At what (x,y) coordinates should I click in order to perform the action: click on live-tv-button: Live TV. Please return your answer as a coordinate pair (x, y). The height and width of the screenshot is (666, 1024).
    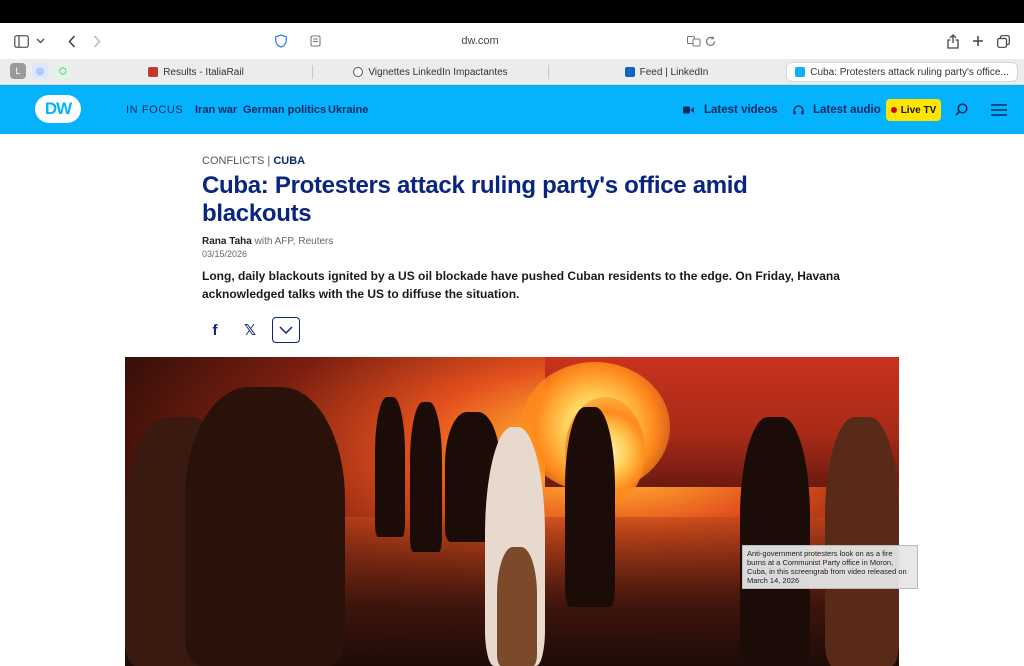
    Looking at the image, I should click on (913, 110).